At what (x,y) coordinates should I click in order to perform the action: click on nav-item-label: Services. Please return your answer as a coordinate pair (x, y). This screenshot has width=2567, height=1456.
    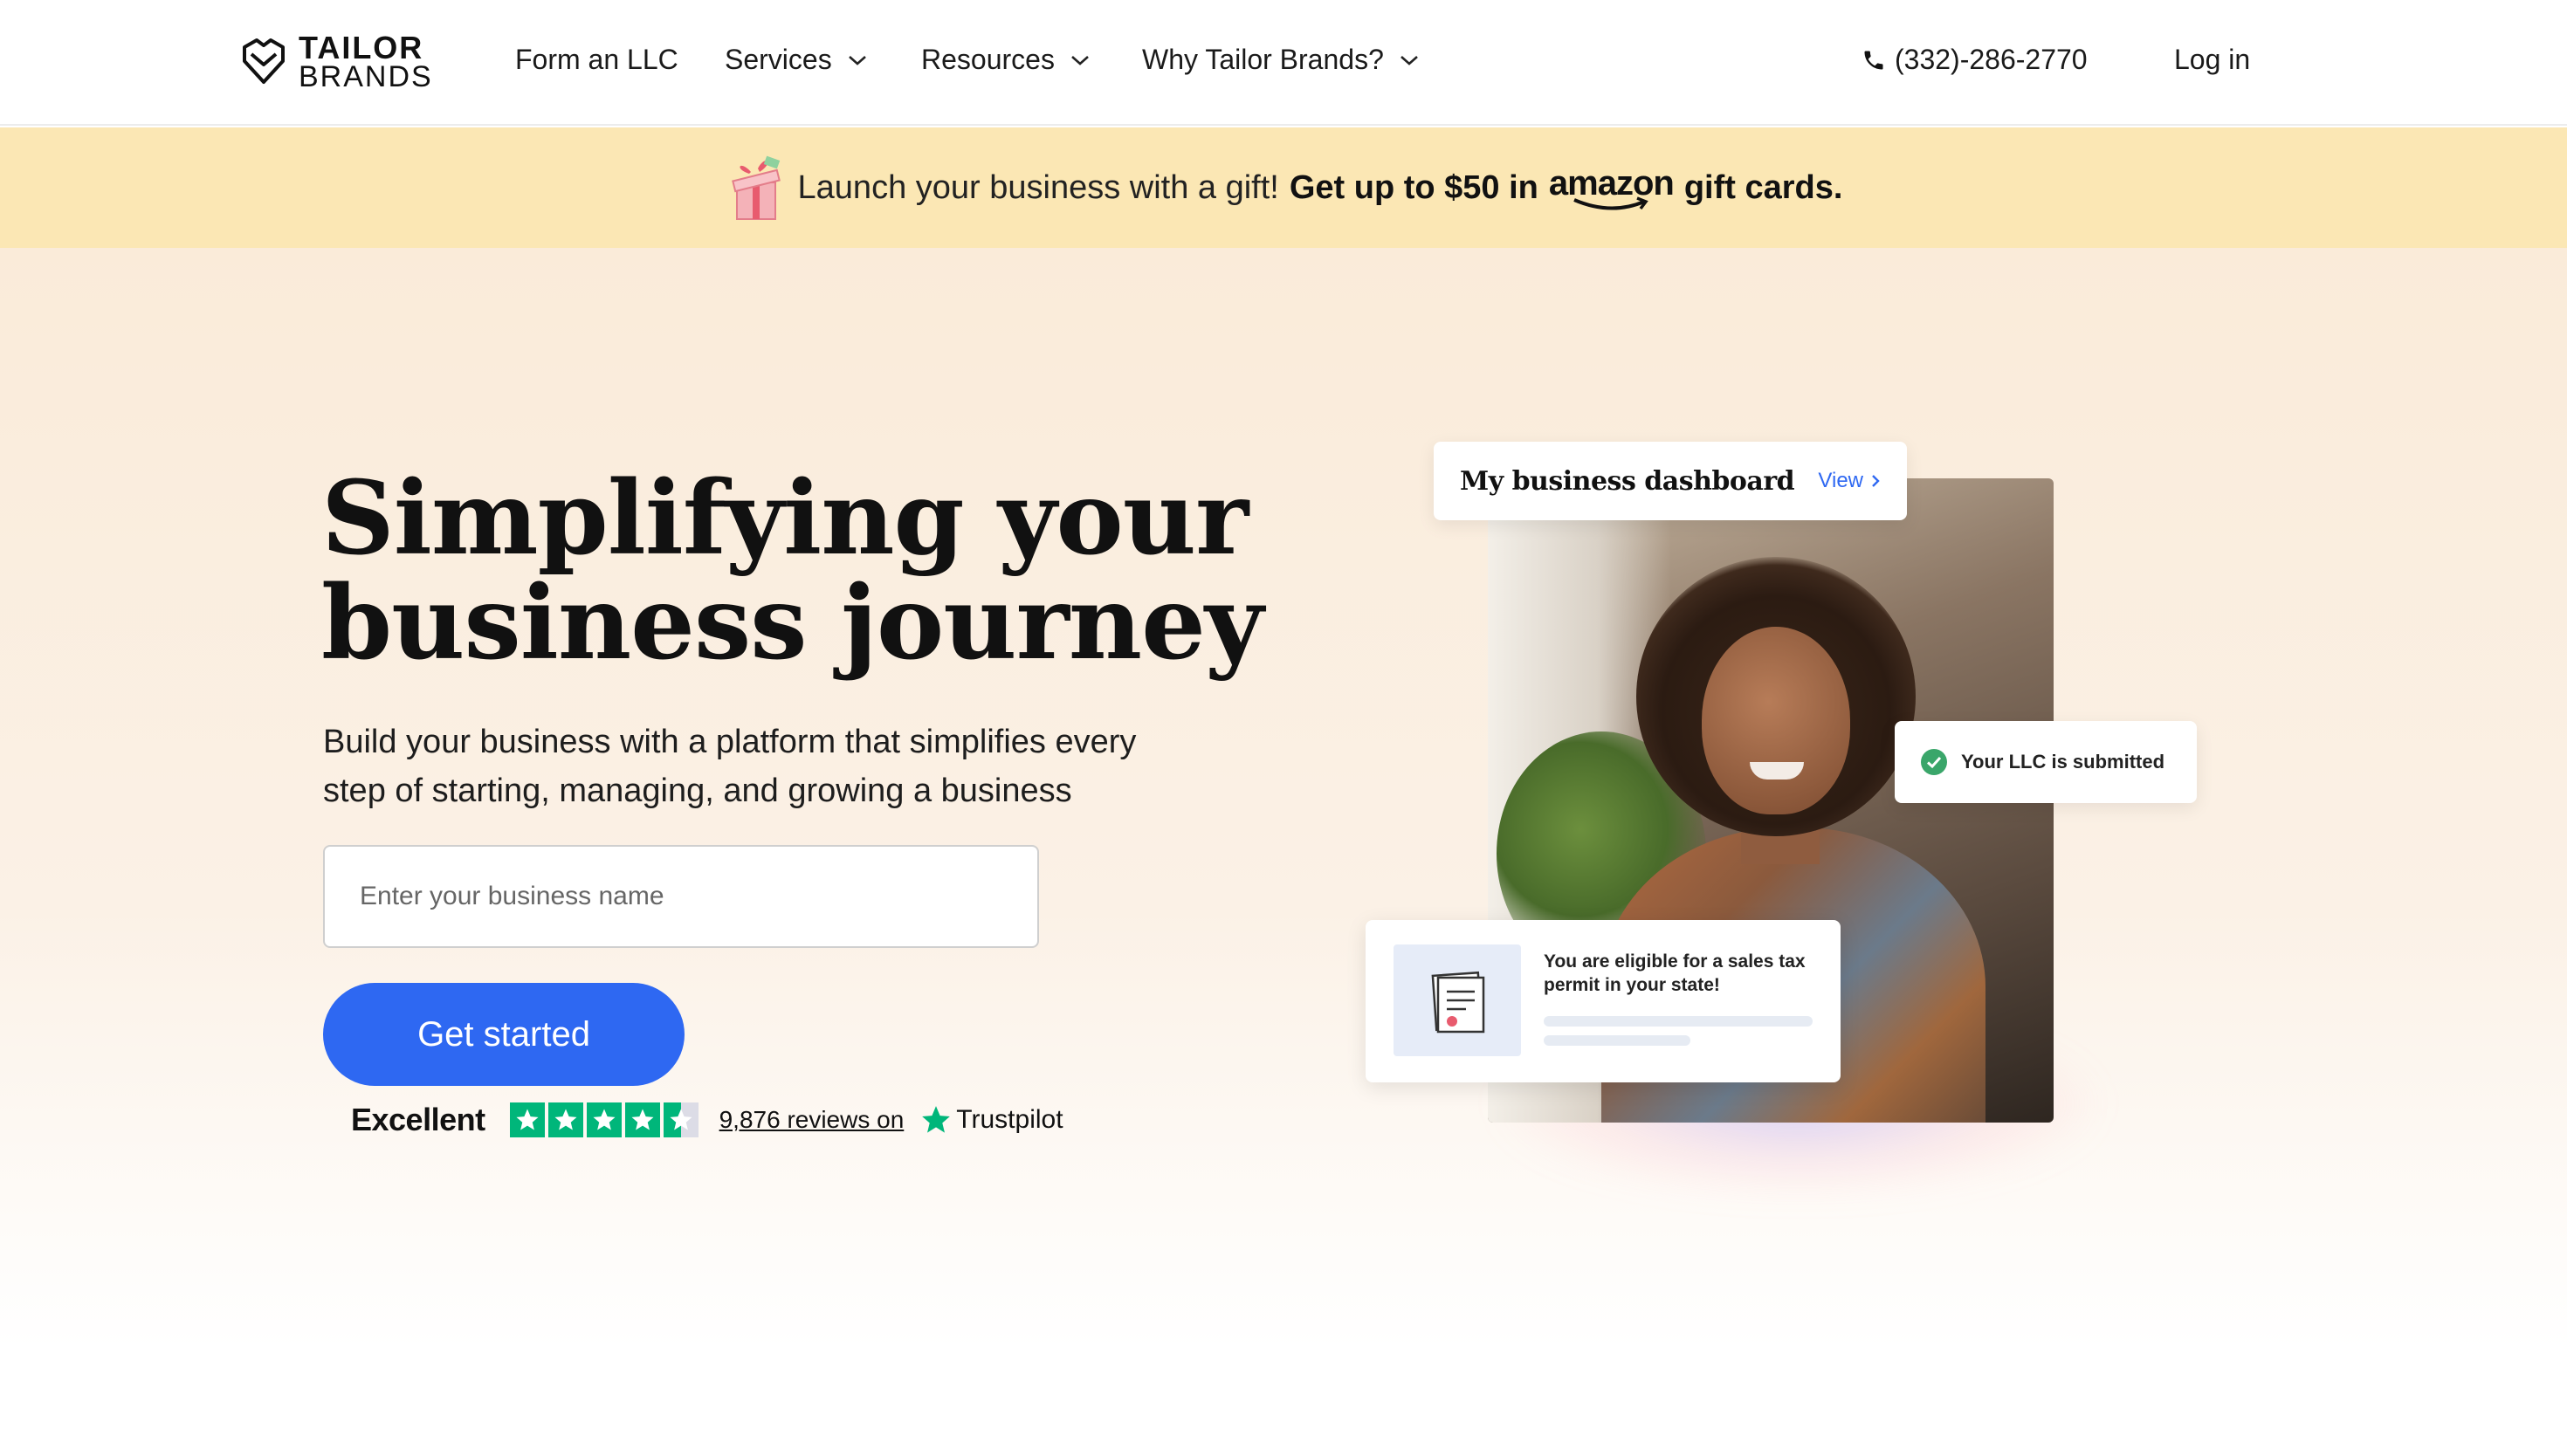
    Looking at the image, I should click on (778, 59).